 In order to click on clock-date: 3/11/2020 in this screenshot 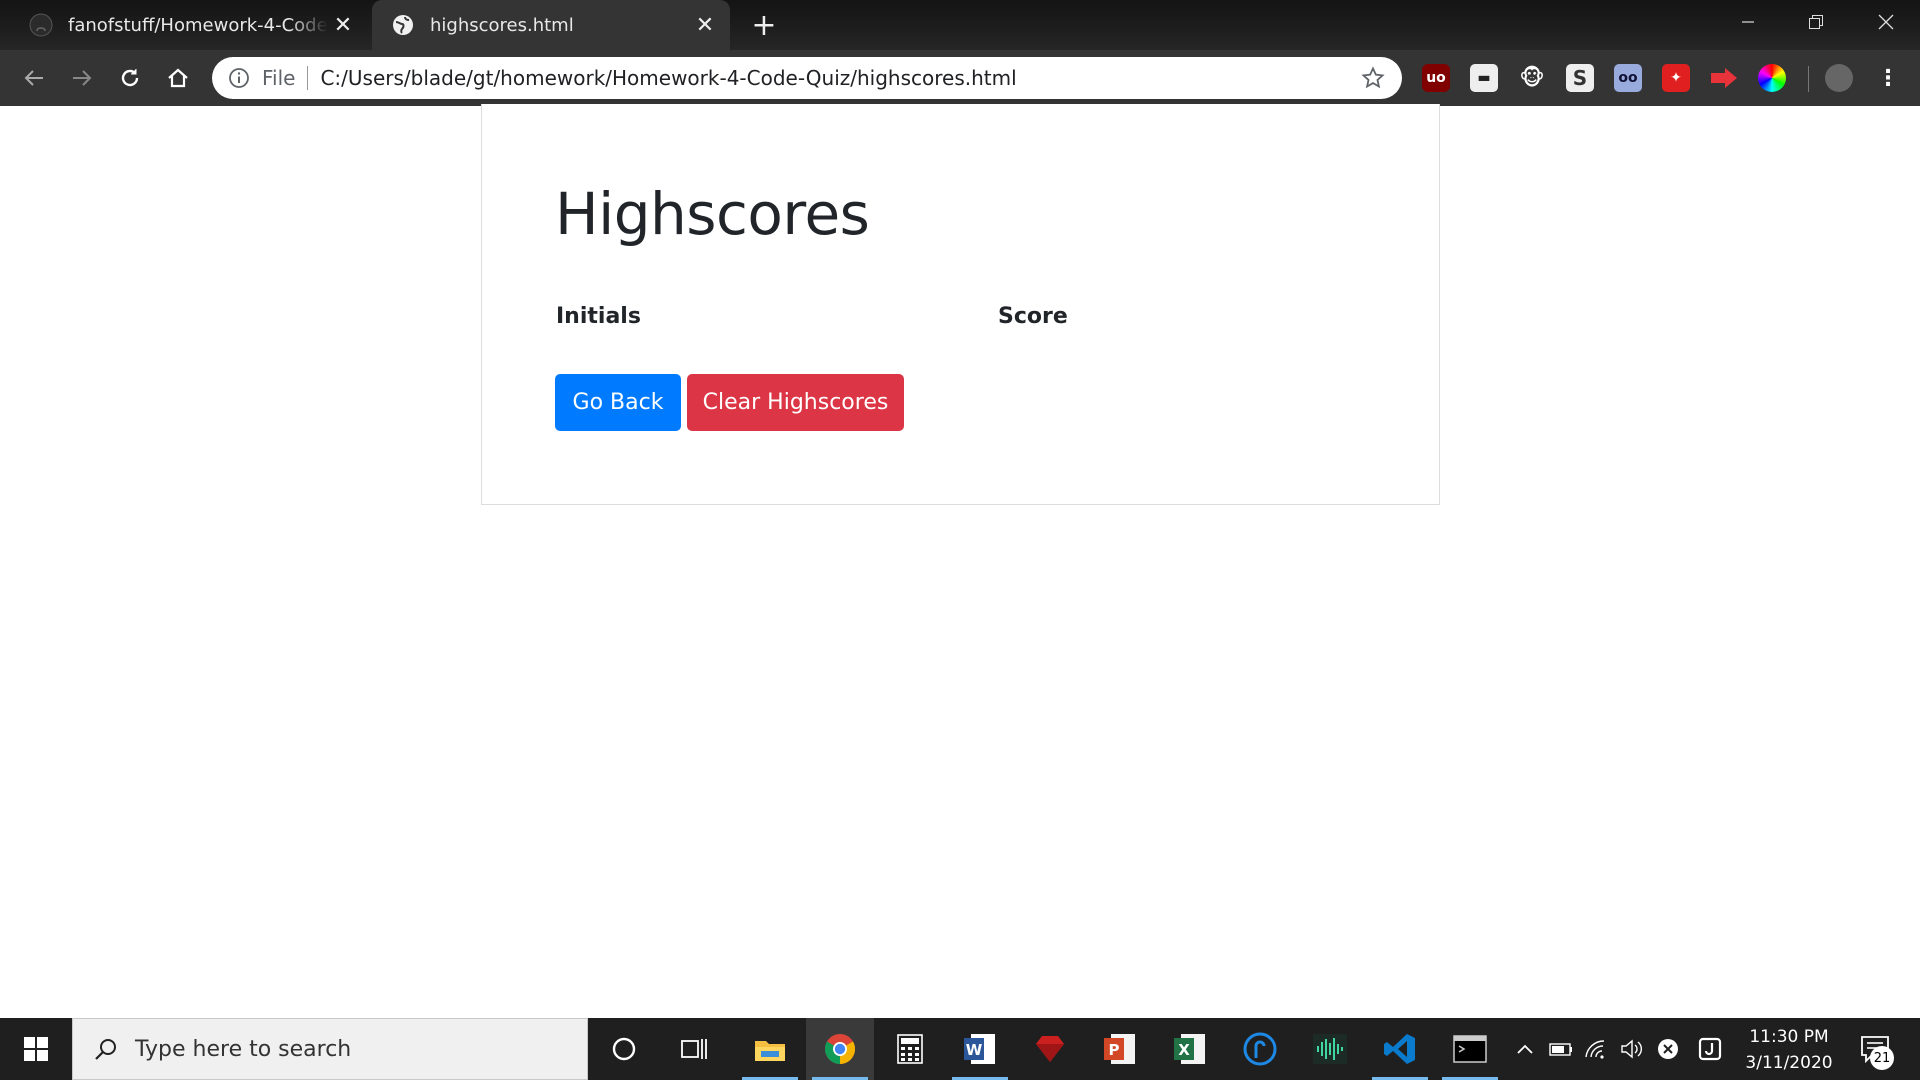, I will do `click(1789, 1063)`.